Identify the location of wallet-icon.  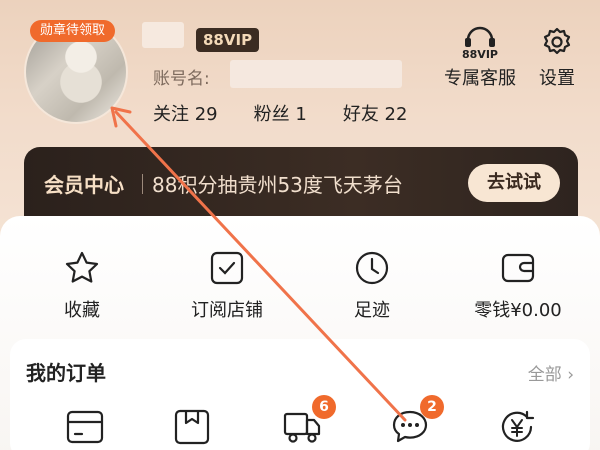
(518, 268).